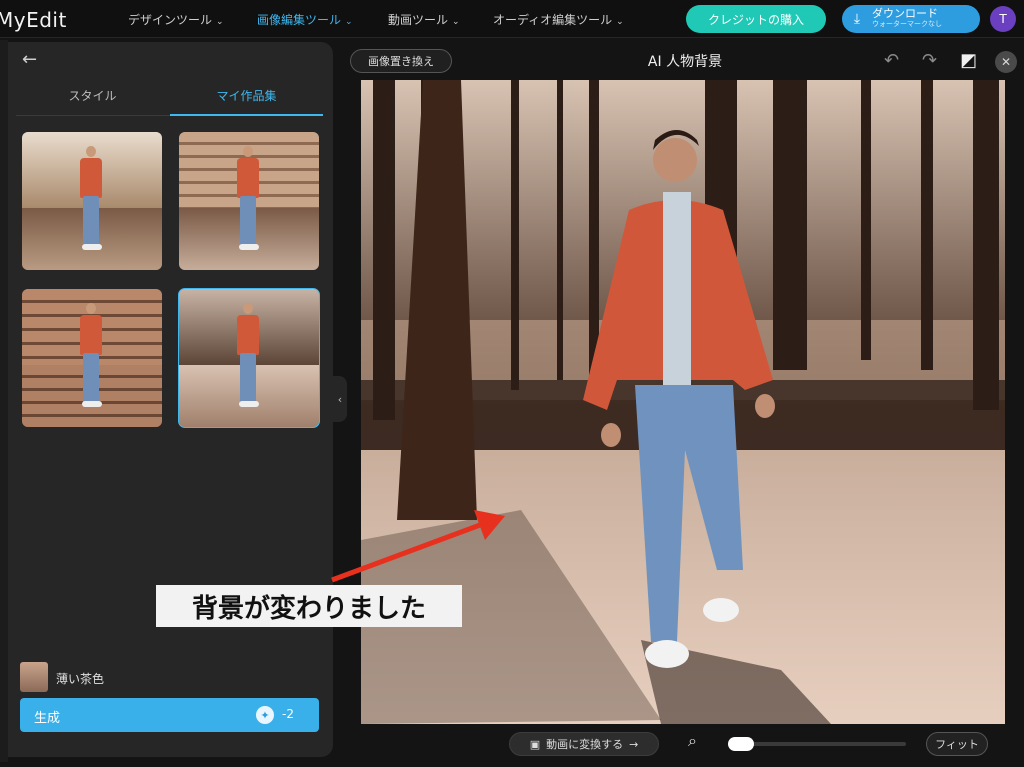 Image resolution: width=1024 pixels, height=767 pixels. I want to click on download-sublabel: ウォーターマークなし, so click(907, 24).